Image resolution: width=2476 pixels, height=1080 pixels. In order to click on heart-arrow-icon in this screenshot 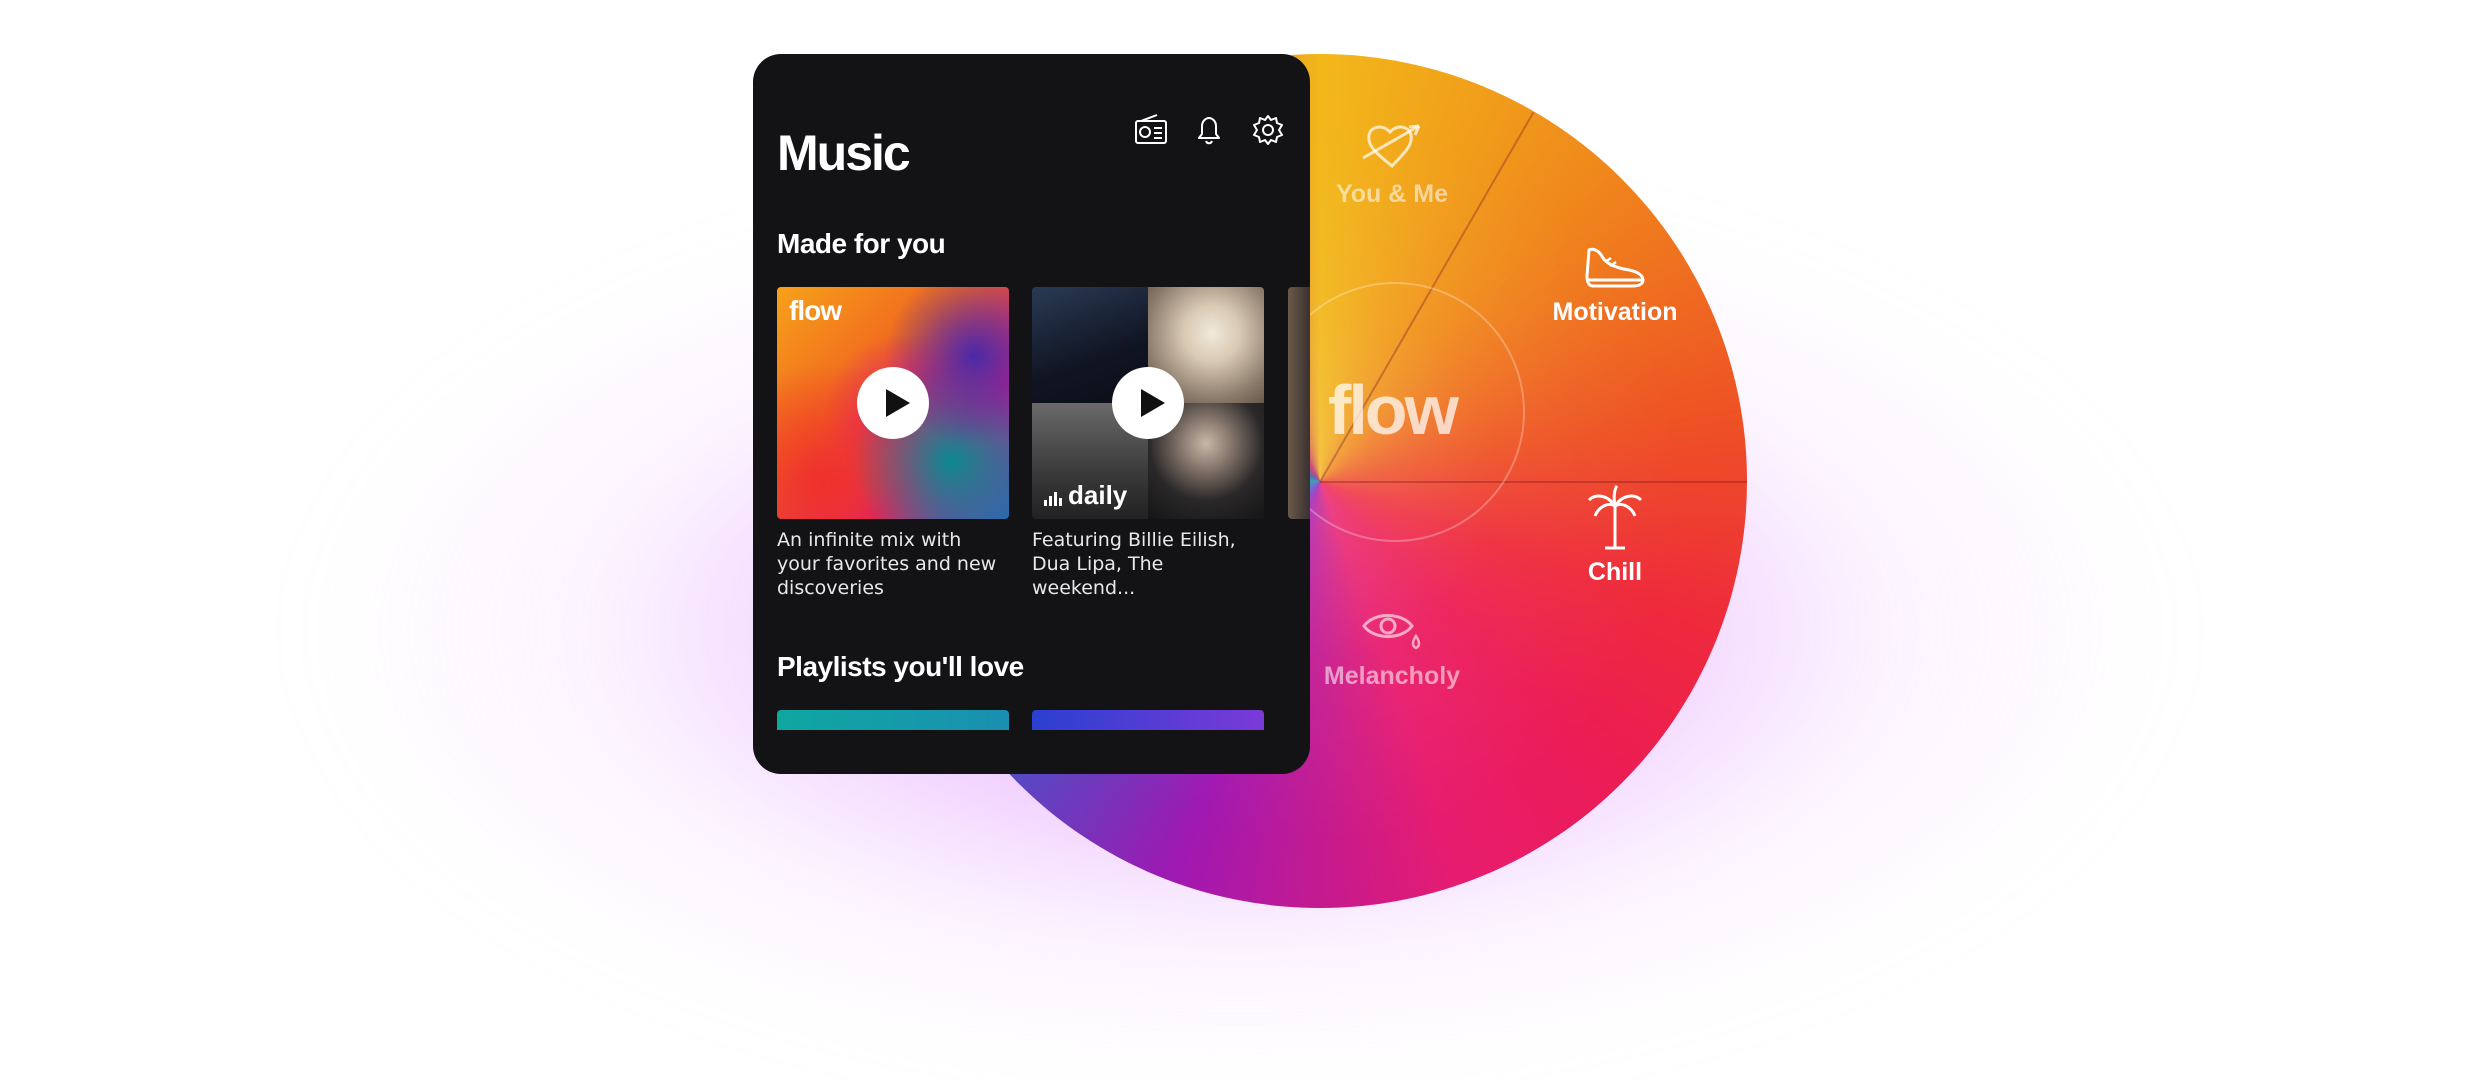, I will do `click(1391, 146)`.